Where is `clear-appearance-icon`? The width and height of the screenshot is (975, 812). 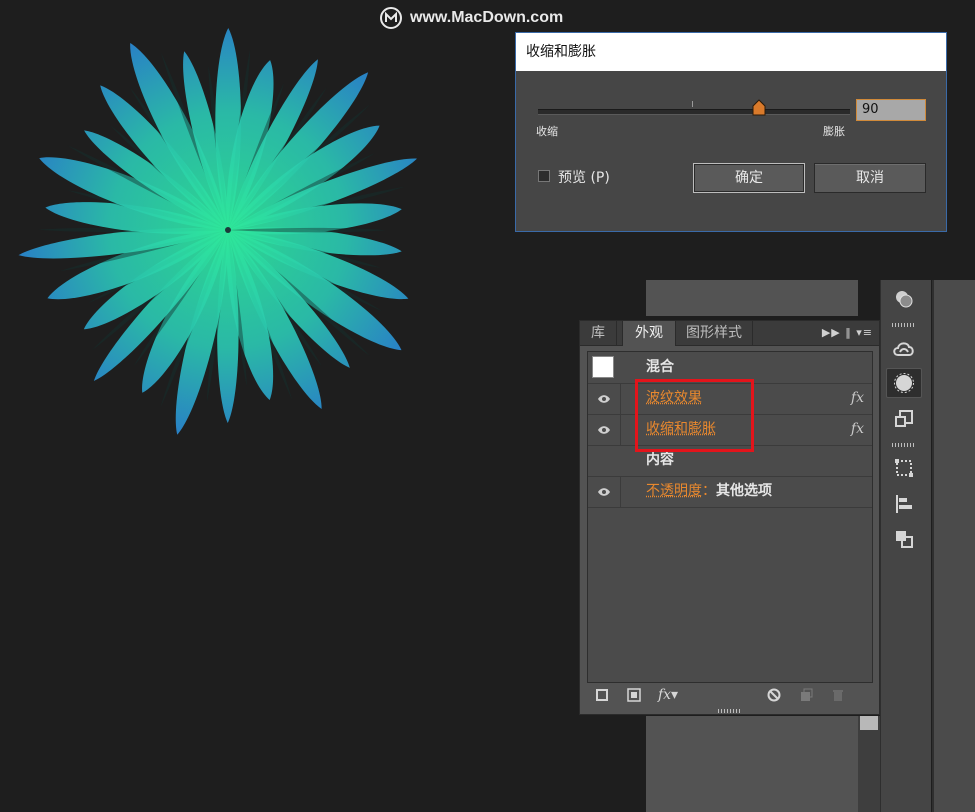
clear-appearance-icon is located at coordinates (774, 695).